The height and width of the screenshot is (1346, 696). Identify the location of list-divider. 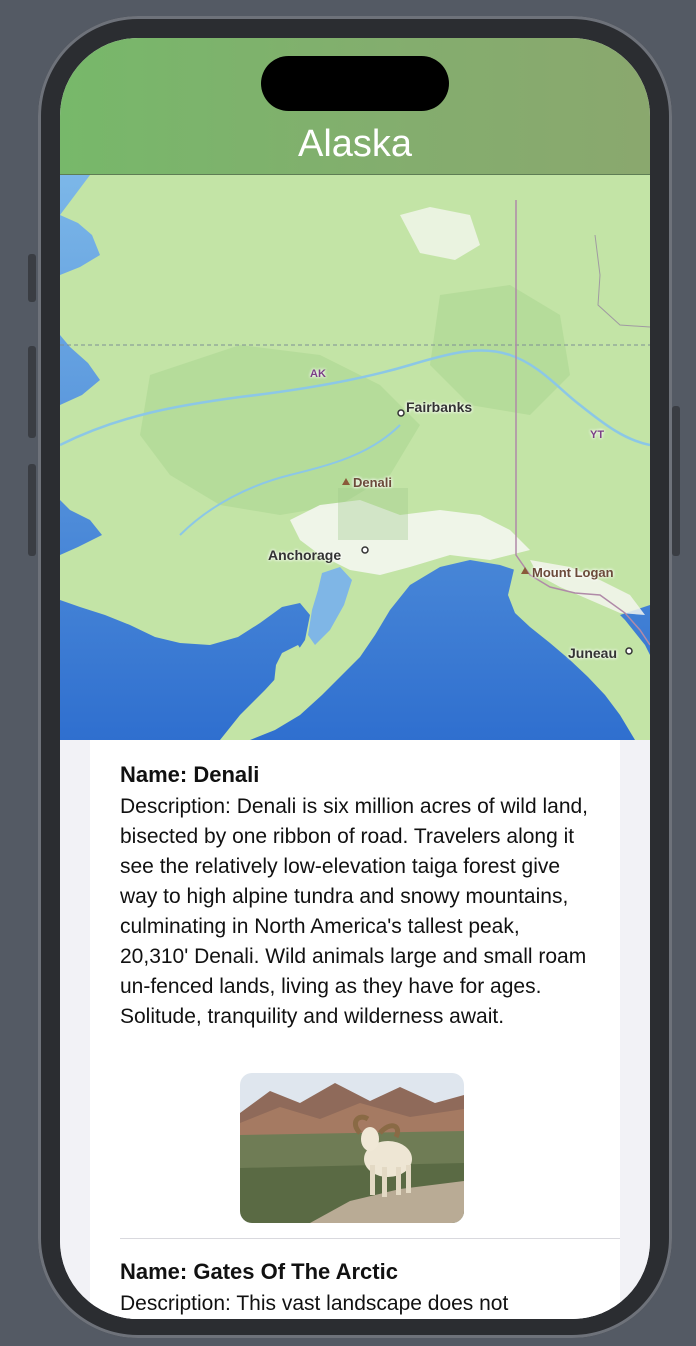
(370, 1238).